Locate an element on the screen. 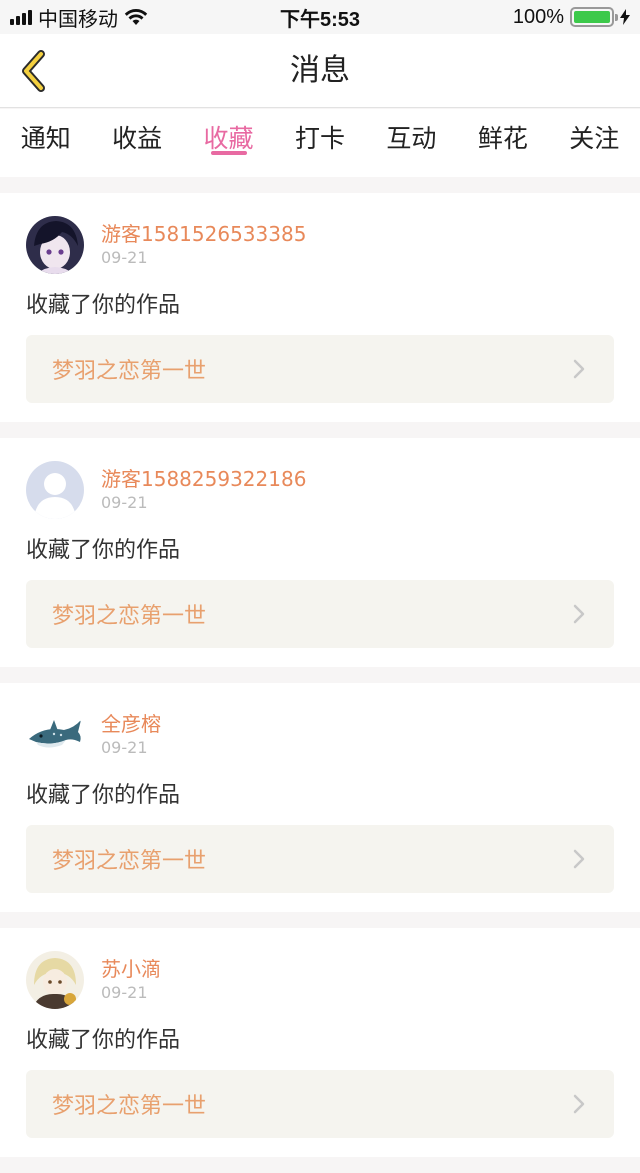 The width and height of the screenshot is (640, 1173). username: 苏小滴 is located at coordinates (131, 969).